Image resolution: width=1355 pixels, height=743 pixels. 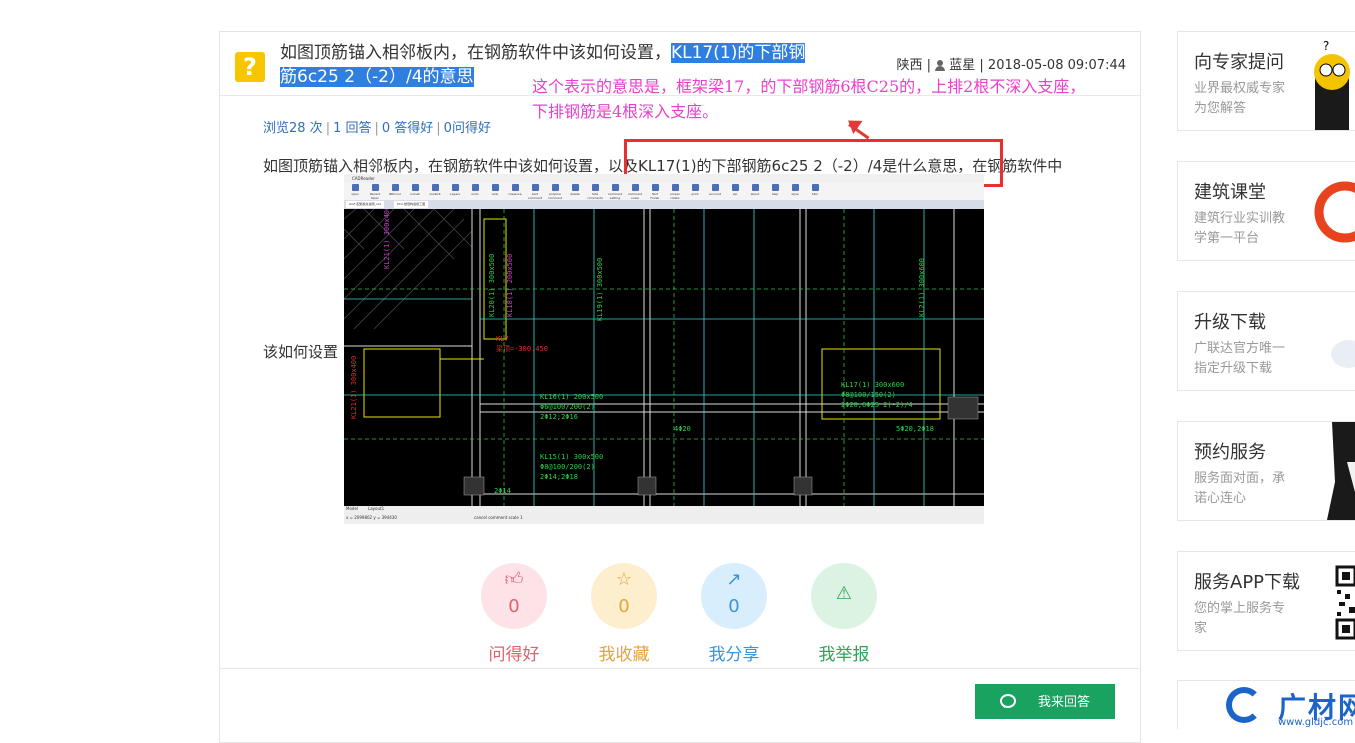 I want to click on cad-toolbar-button: about, so click(x=755, y=191).